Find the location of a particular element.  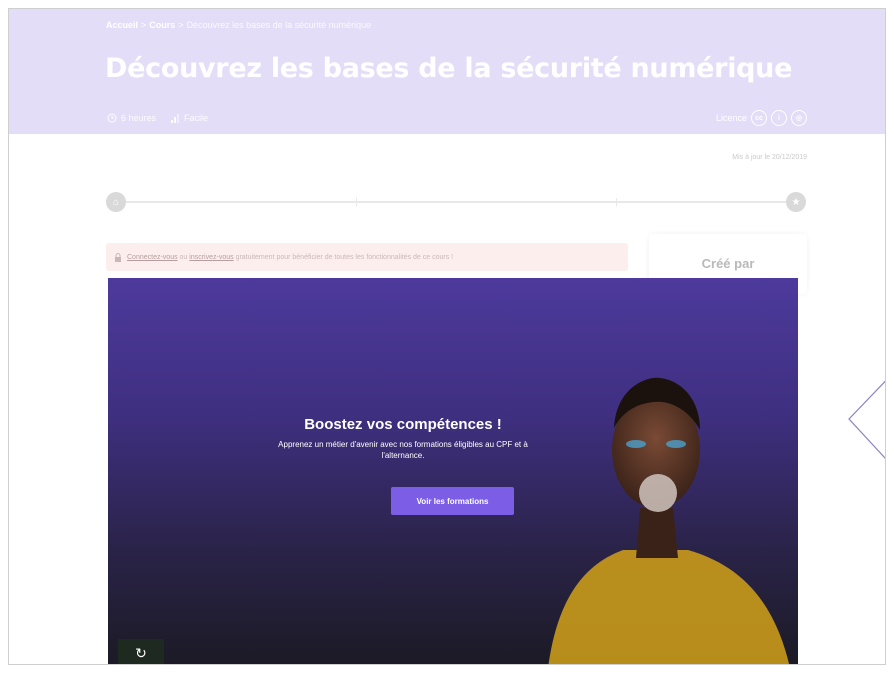

difficulty-value: Facile is located at coordinates (196, 118).